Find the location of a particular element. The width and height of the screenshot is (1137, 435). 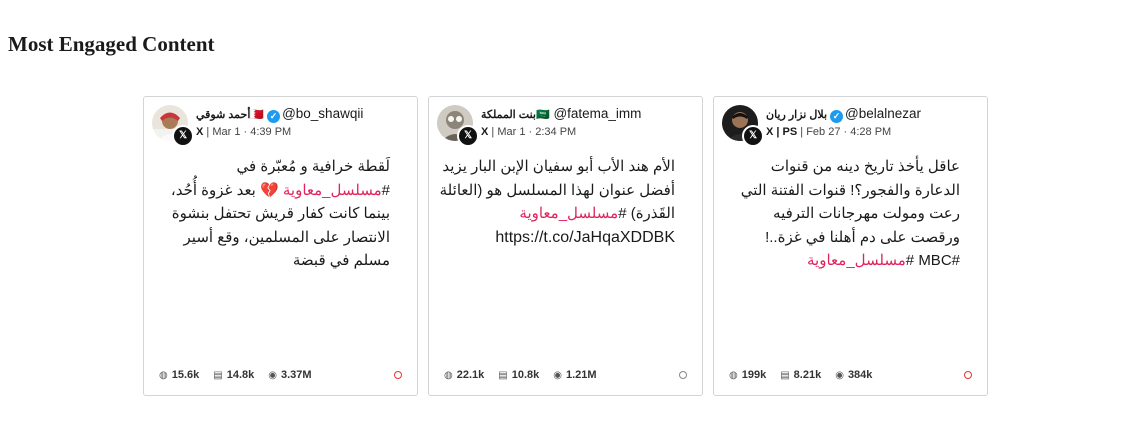

comments-stat: ▤ 10.8k is located at coordinates (518, 375).